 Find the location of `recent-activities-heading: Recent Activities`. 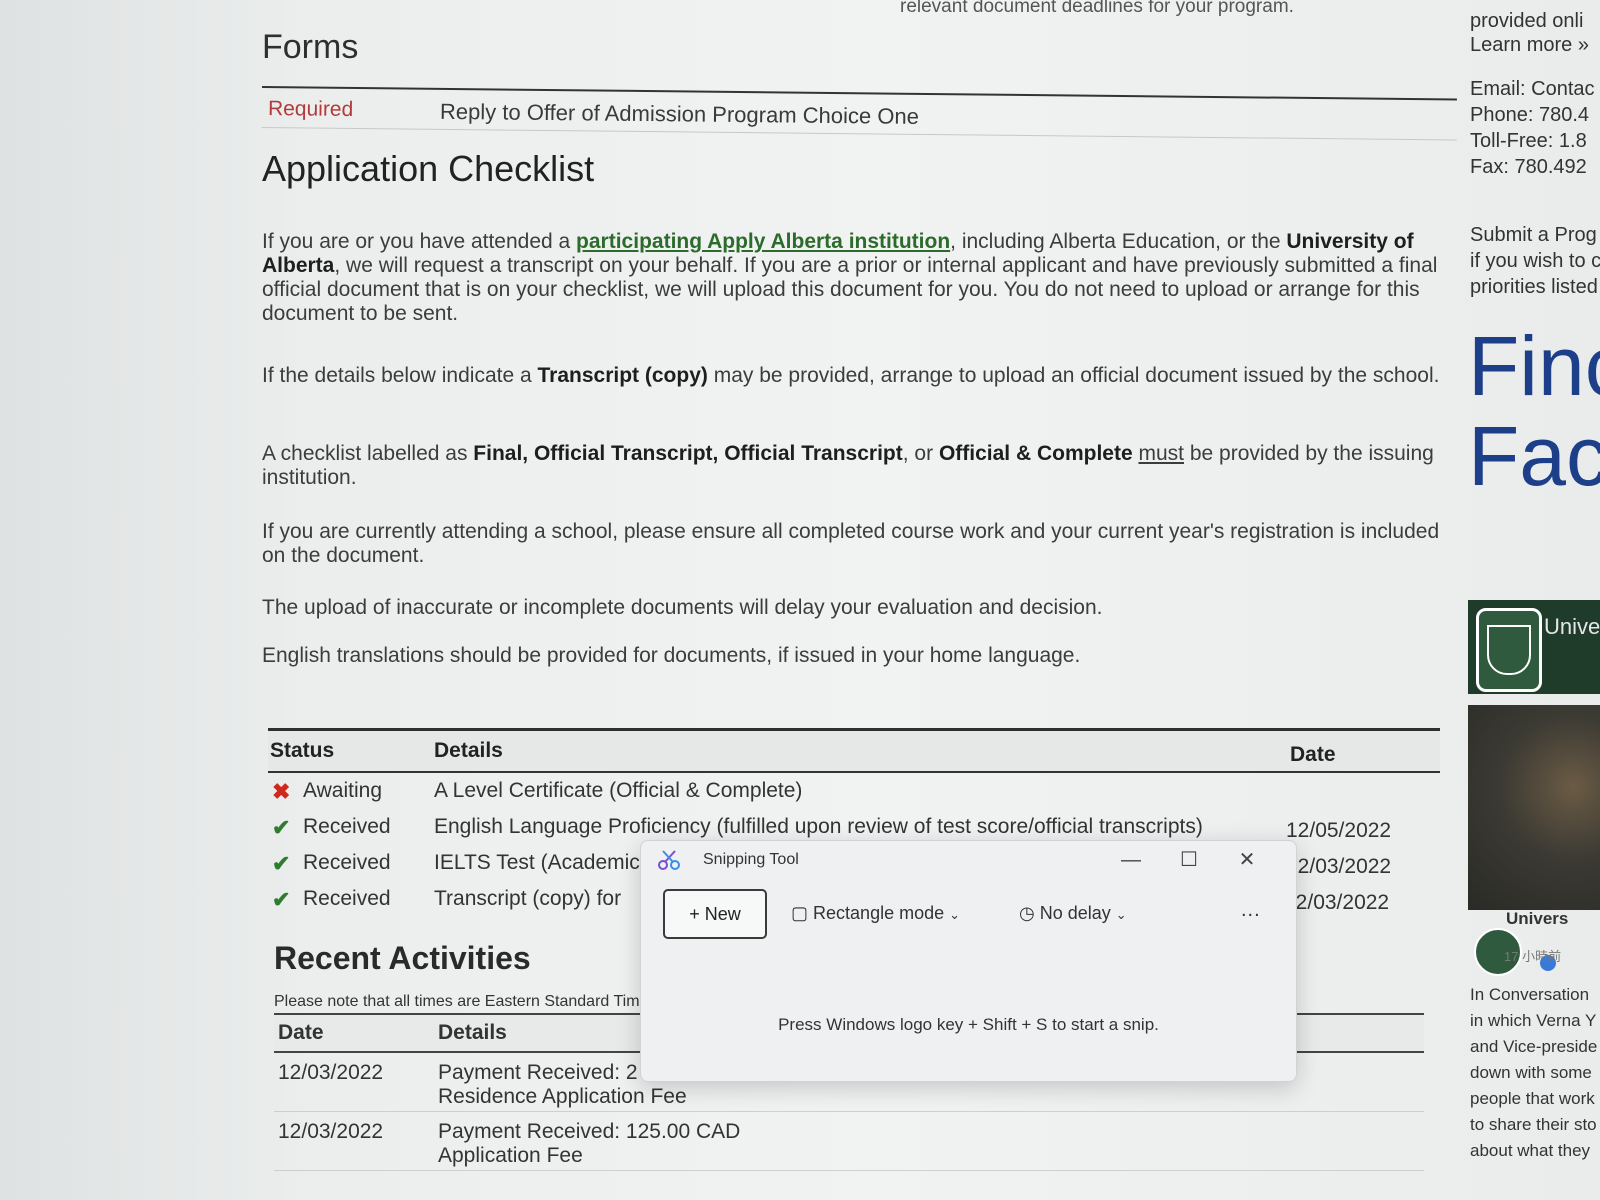

recent-activities-heading: Recent Activities is located at coordinates (402, 958).